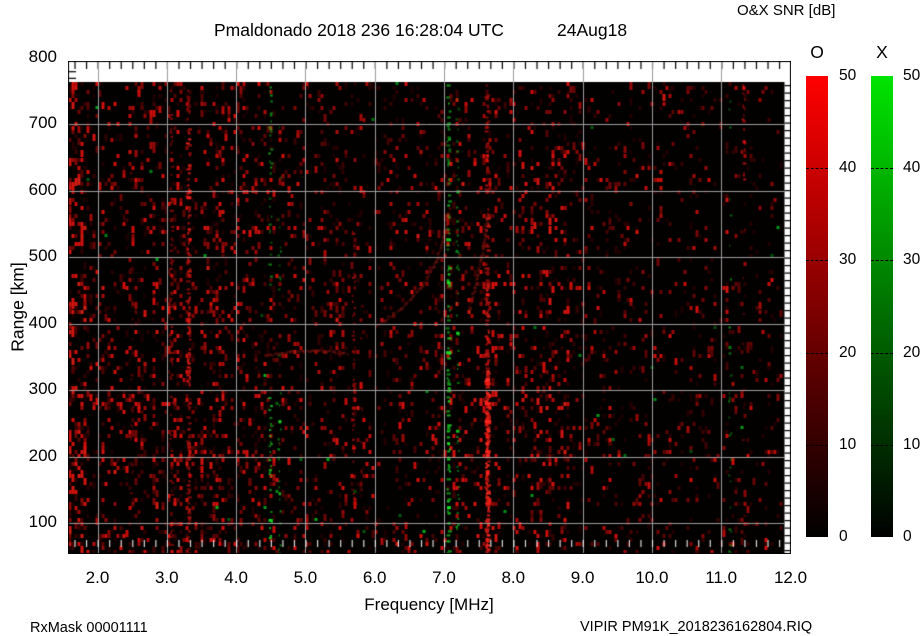 The image size is (922, 636). What do you see at coordinates (42, 123) in the screenshot?
I see `y-tick-label: 700` at bounding box center [42, 123].